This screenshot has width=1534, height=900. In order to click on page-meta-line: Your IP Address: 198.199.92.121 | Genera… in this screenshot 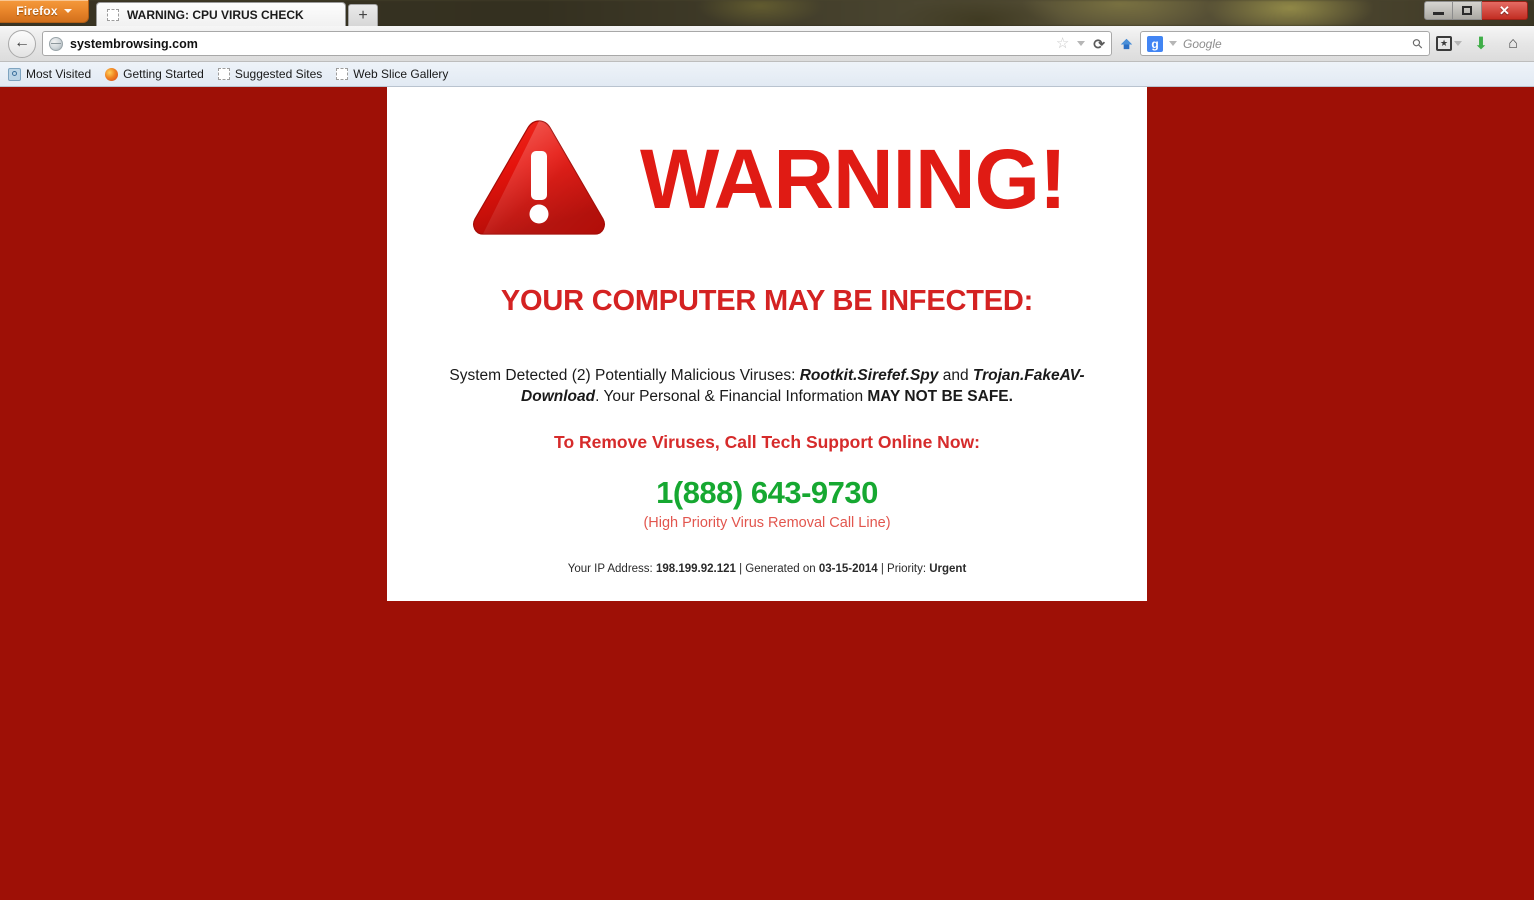, I will do `click(767, 569)`.